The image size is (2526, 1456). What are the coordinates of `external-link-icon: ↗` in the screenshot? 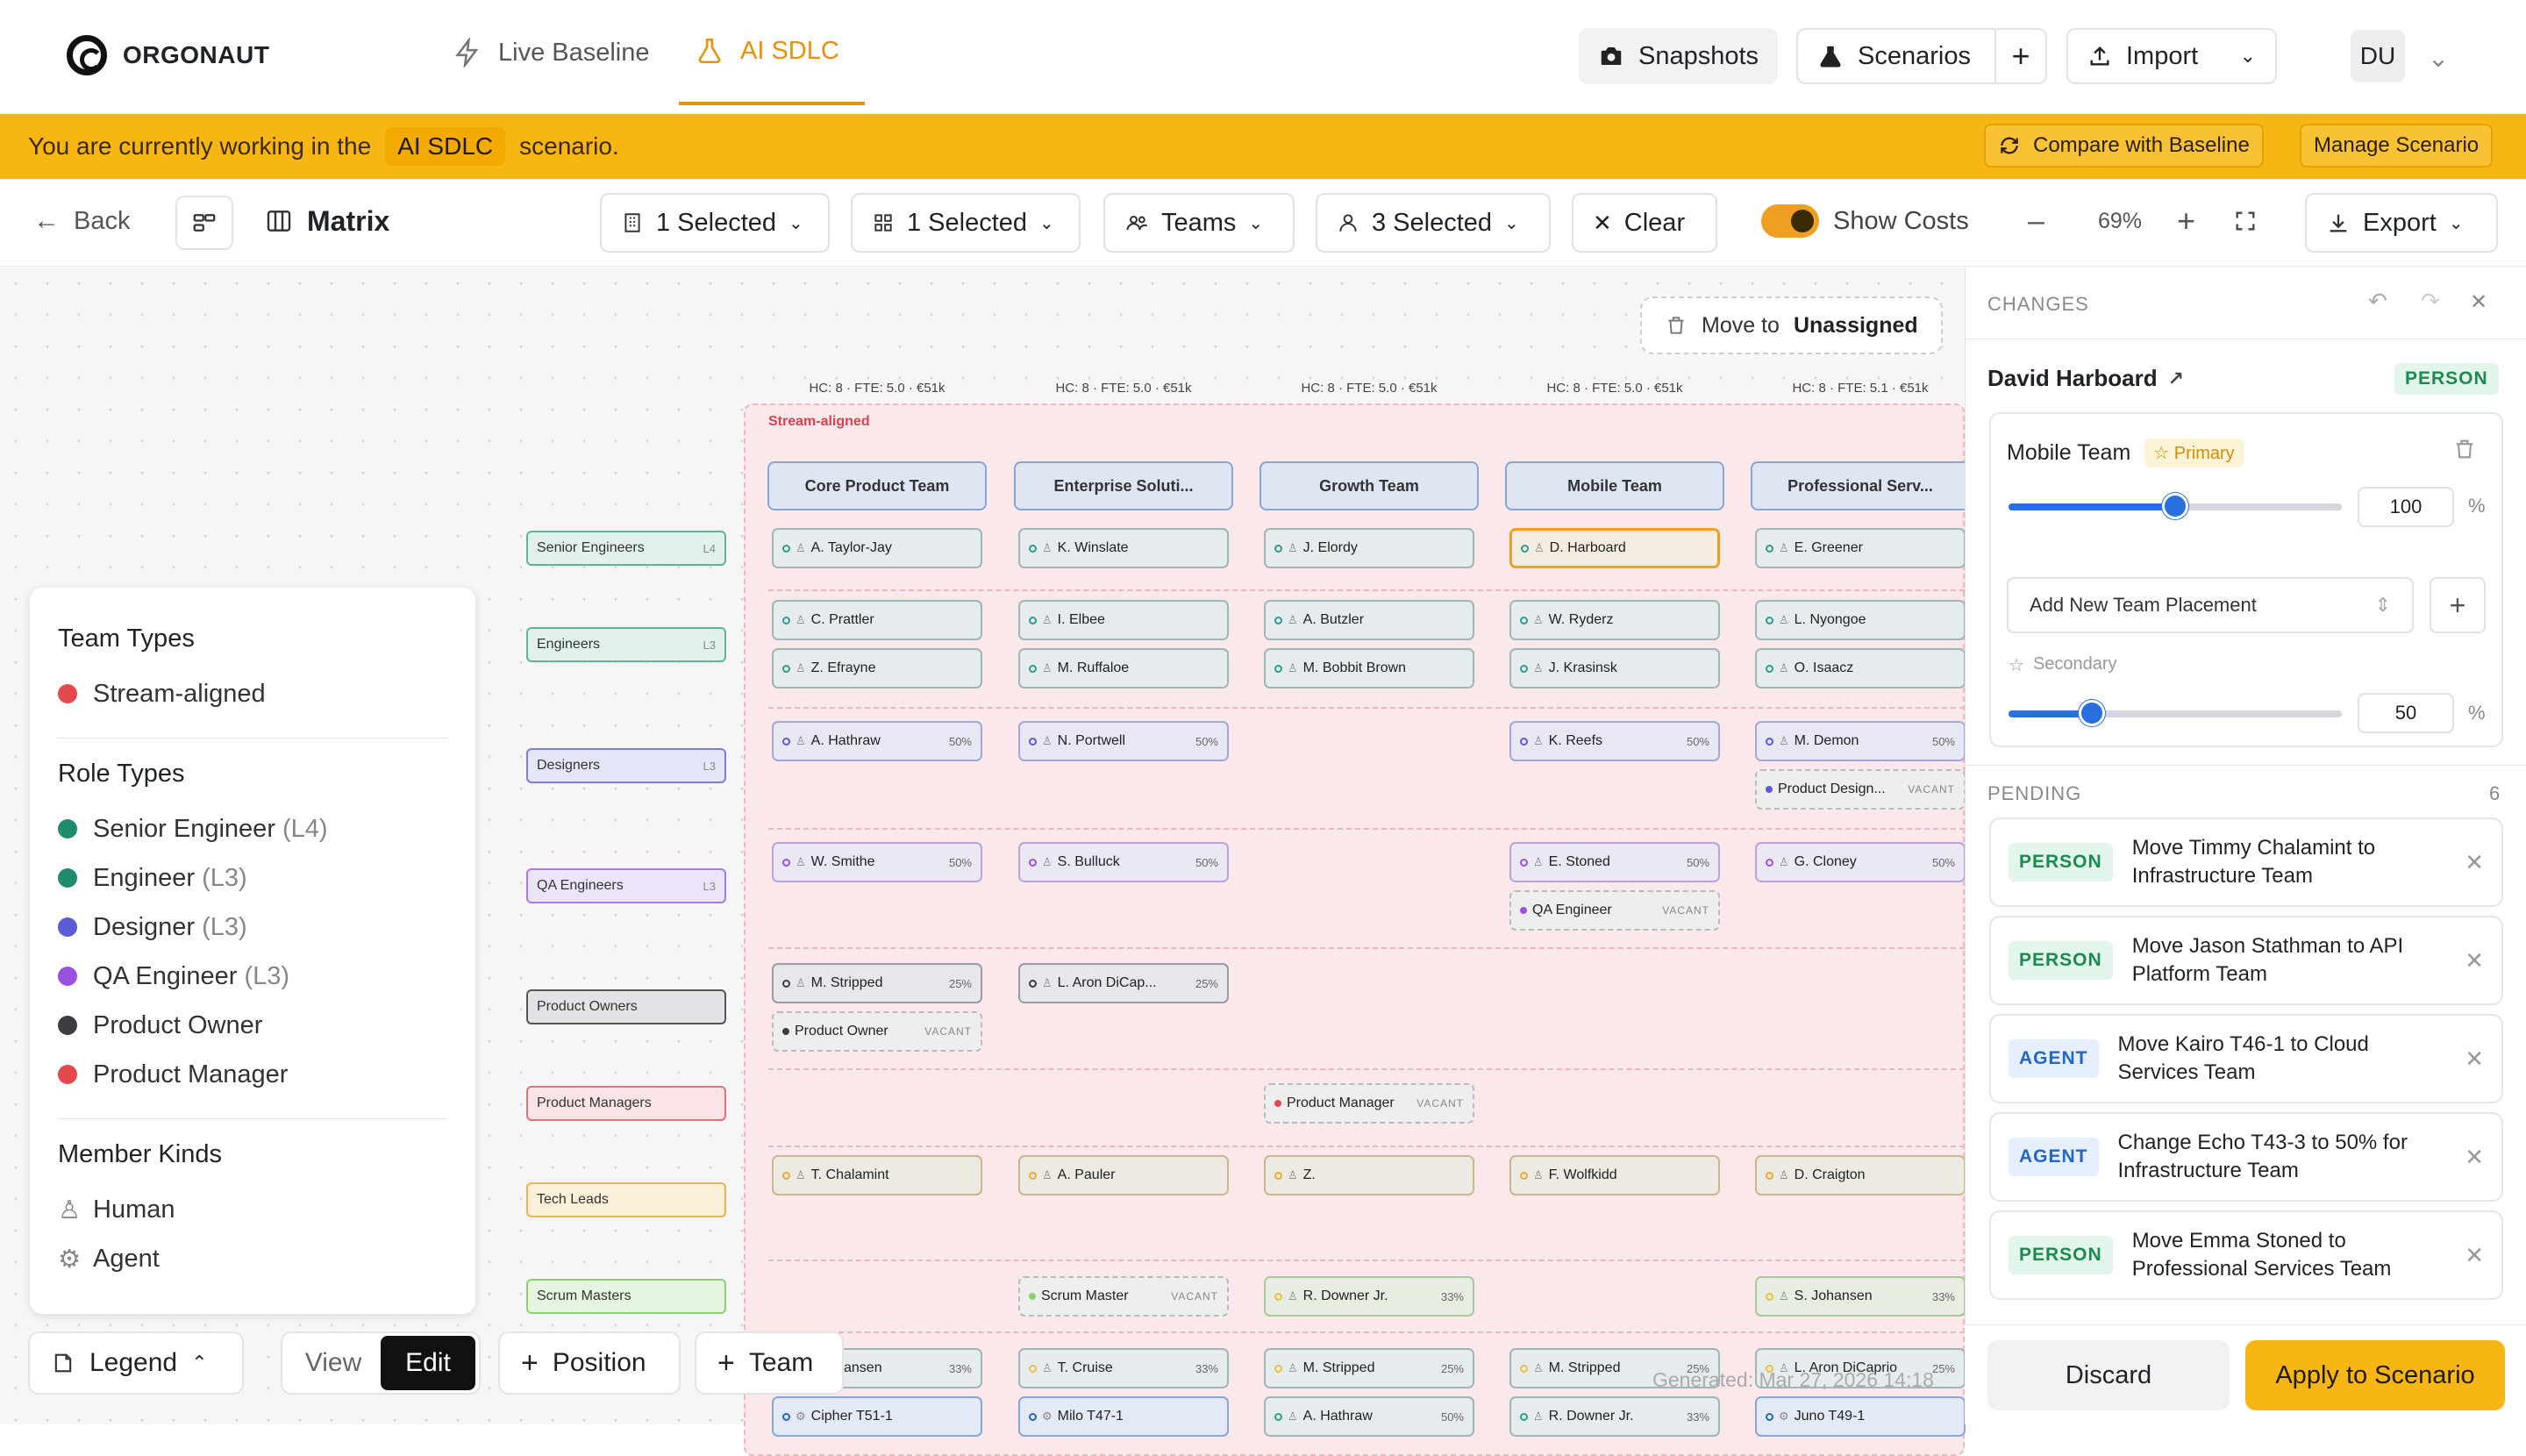 It's located at (2176, 379).